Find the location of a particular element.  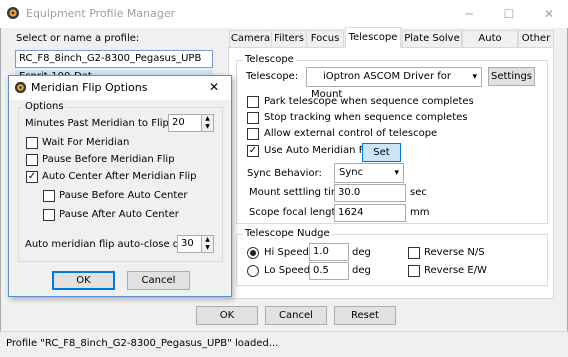

minimize-button: ─ is located at coordinates (469, 14).